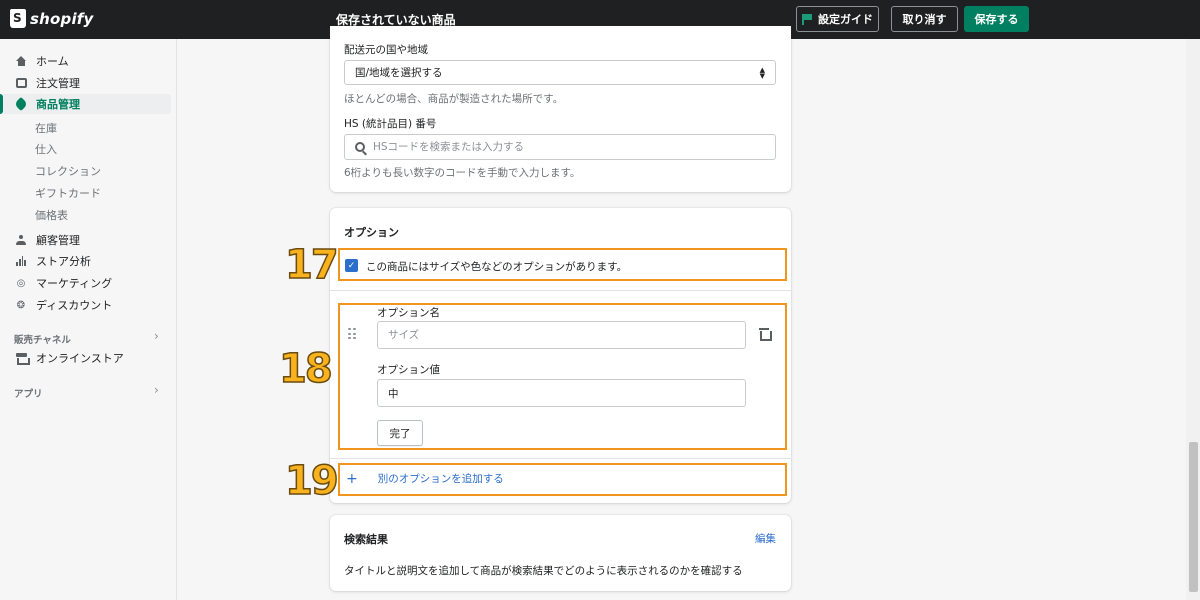 The width and height of the screenshot is (1200, 600). Describe the element at coordinates (51, 215) in the screenshot. I see `sidebar-subitem-price-lists: 価格表` at that location.